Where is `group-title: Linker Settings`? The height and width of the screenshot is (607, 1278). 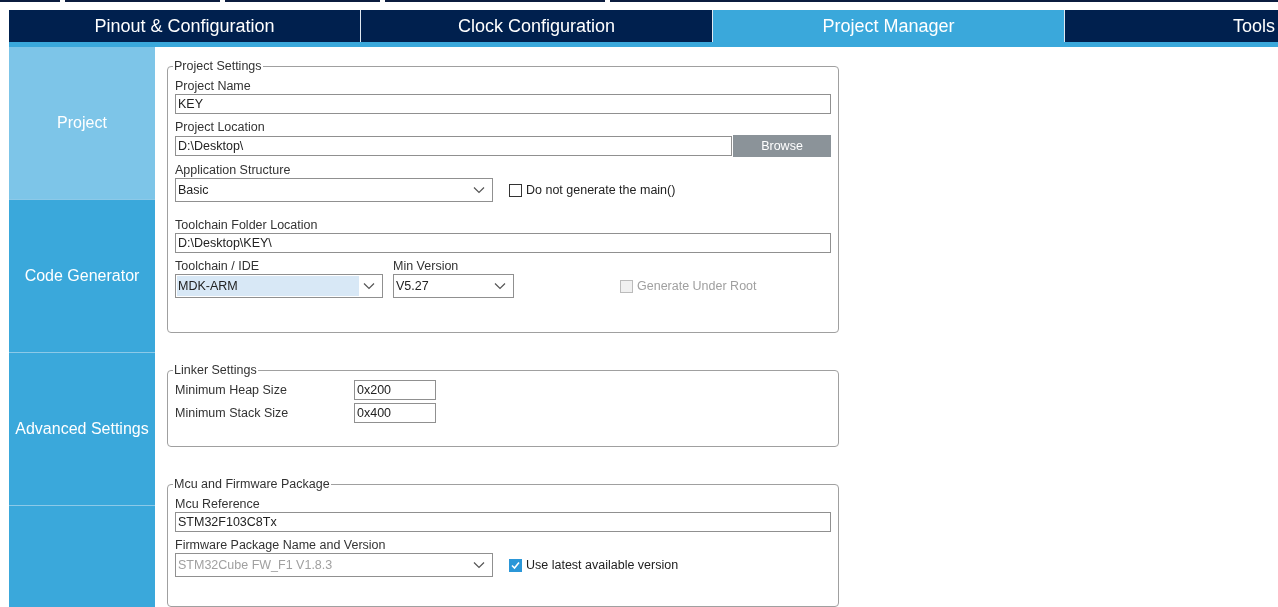
group-title: Linker Settings is located at coordinates (215, 370).